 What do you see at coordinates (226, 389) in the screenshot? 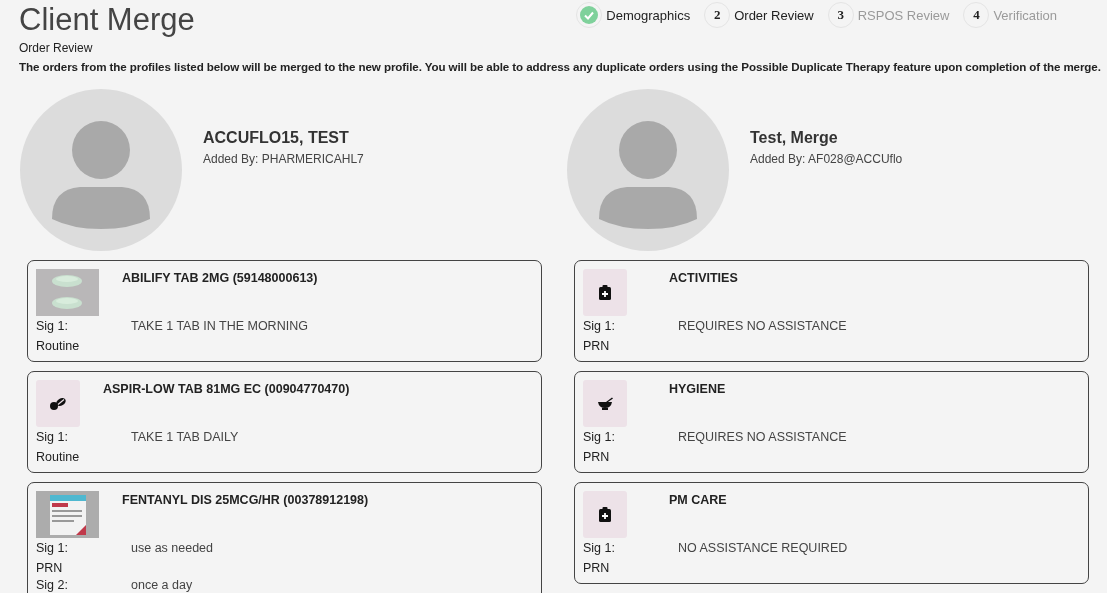
I see `order-title: ASPIR-LOW TAB 81MG EC (00904770470)` at bounding box center [226, 389].